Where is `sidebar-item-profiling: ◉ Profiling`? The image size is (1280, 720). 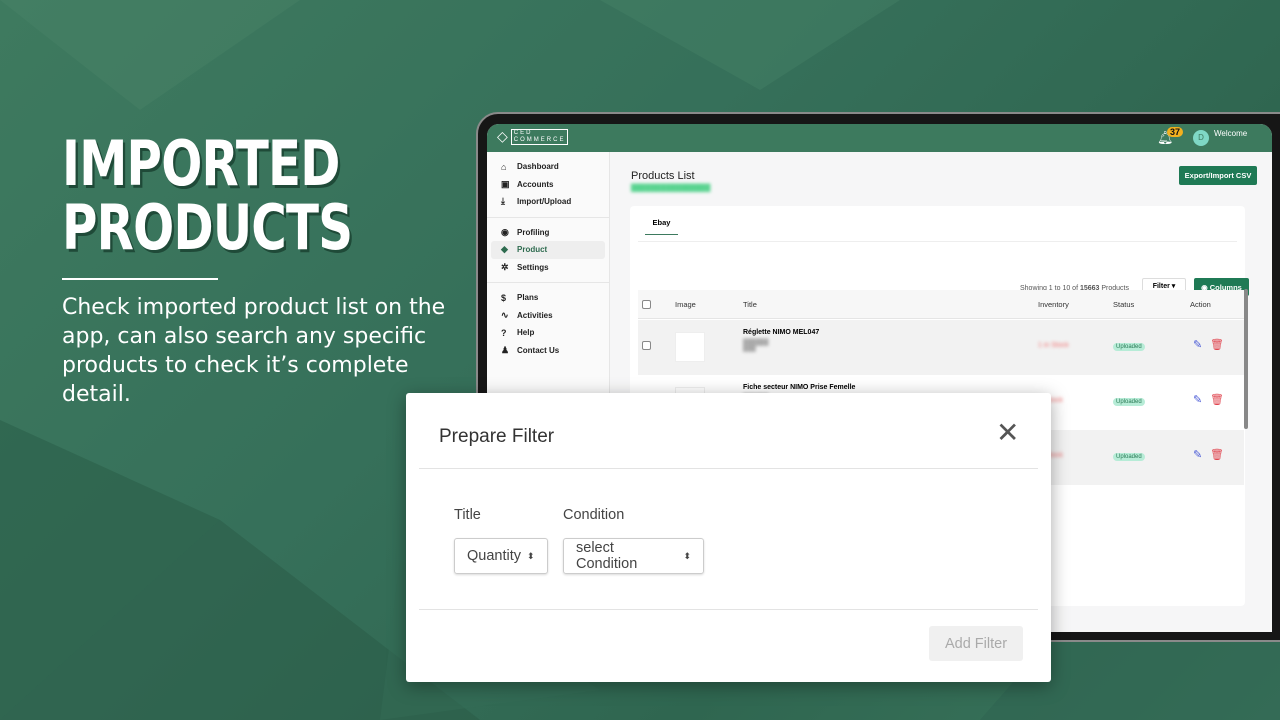 sidebar-item-profiling: ◉ Profiling is located at coordinates (548, 233).